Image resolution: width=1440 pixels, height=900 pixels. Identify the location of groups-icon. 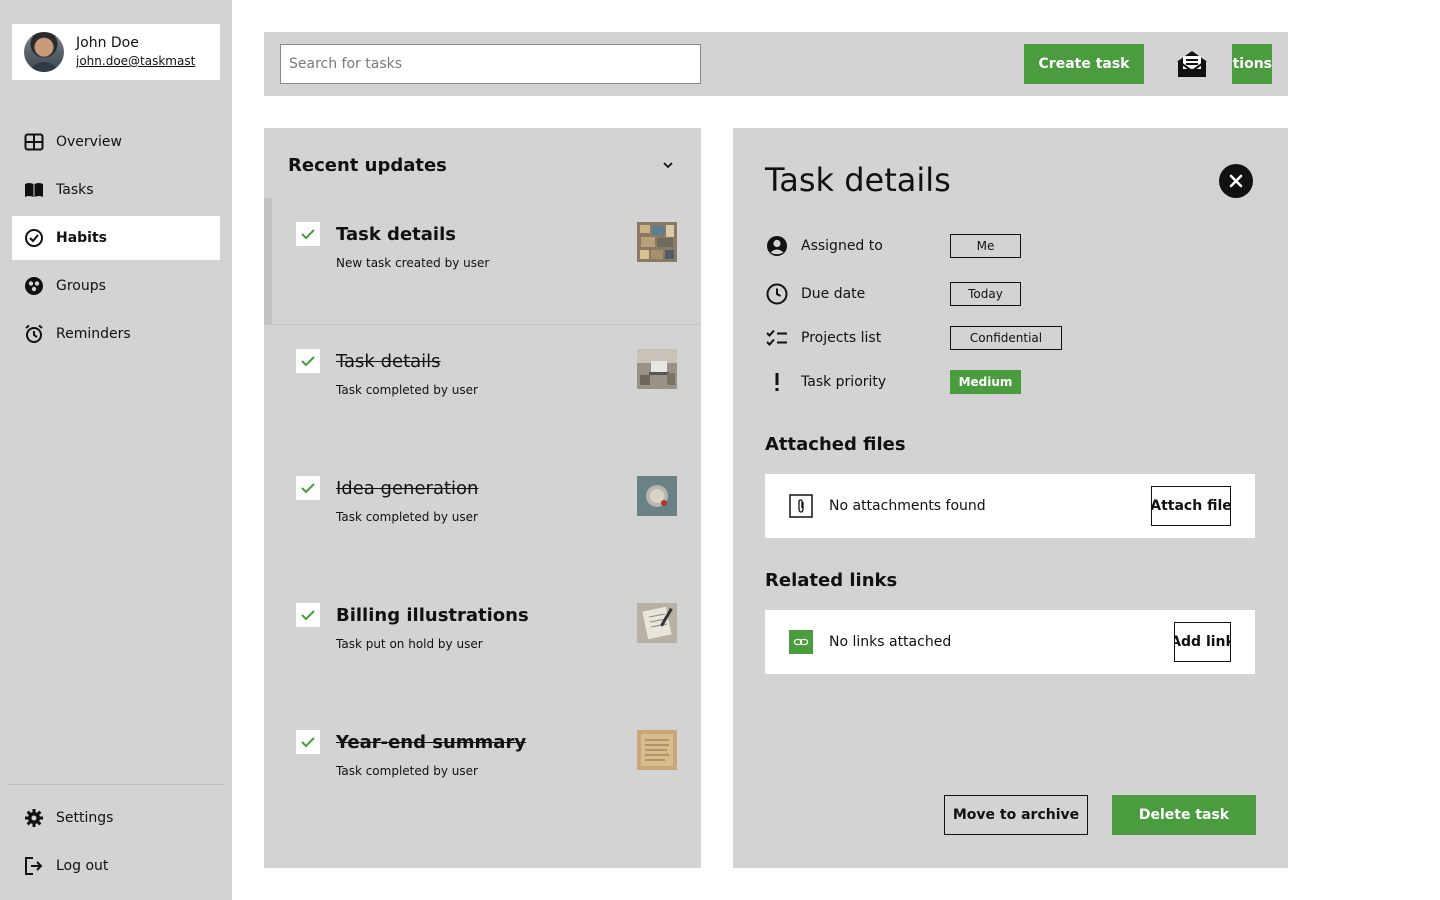
(34, 286).